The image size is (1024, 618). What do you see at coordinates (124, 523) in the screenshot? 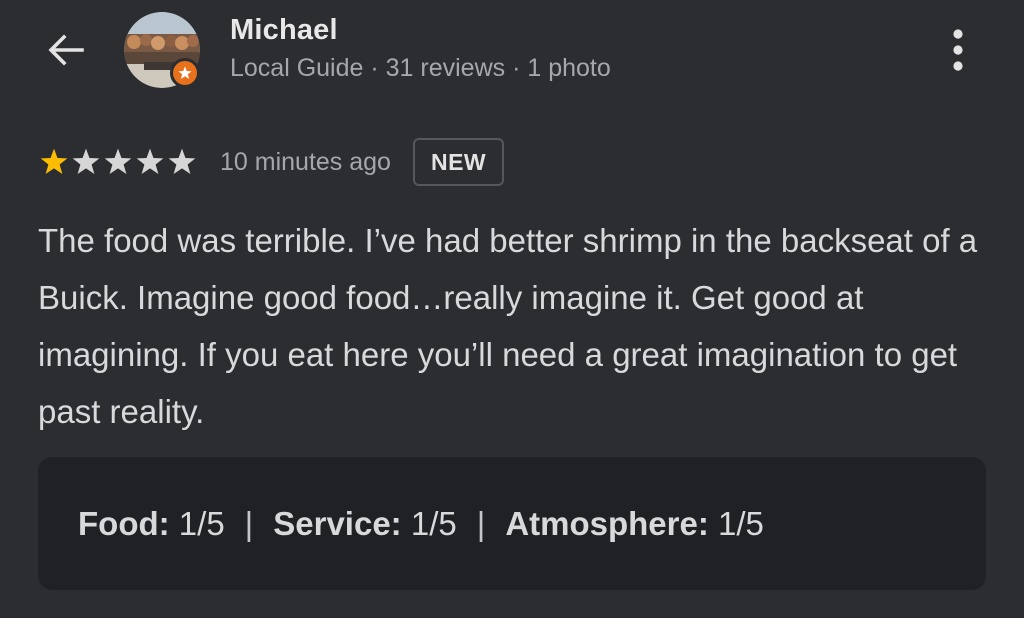
I see `sub-rating-label: Food:` at bounding box center [124, 523].